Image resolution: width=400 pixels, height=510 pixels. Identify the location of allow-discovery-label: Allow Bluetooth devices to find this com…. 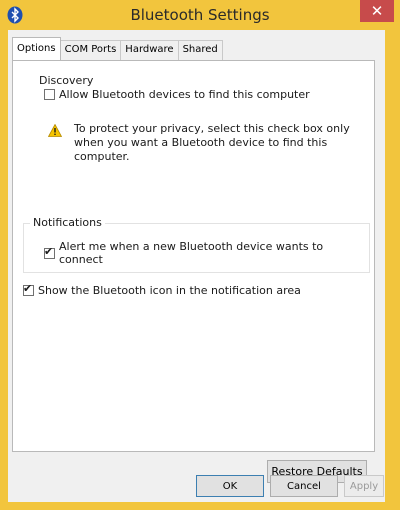
(184, 94).